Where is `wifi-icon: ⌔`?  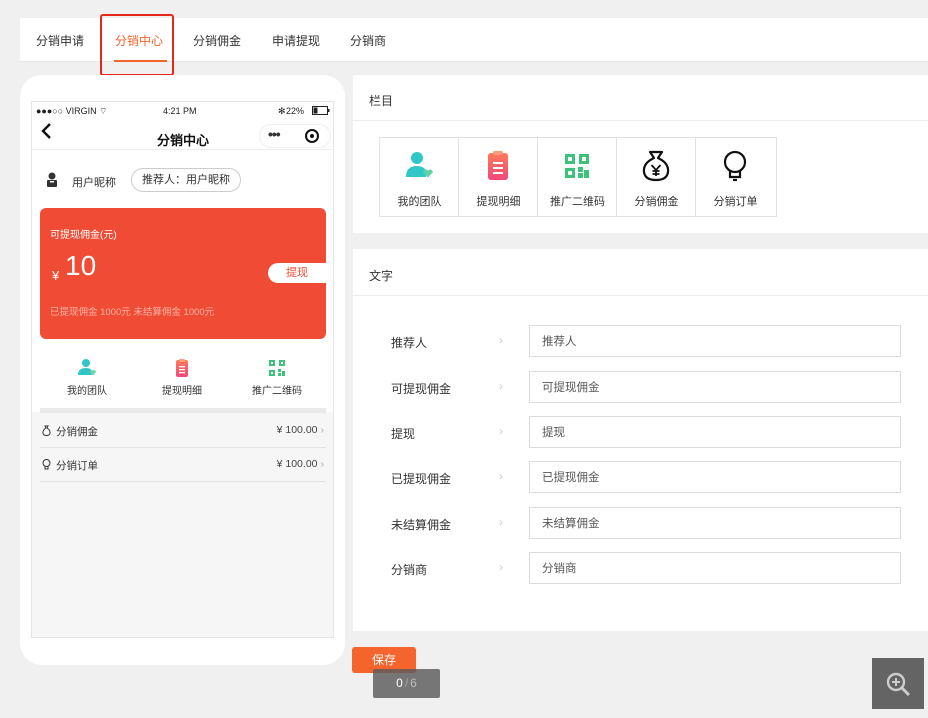 wifi-icon: ⌔ is located at coordinates (103, 111).